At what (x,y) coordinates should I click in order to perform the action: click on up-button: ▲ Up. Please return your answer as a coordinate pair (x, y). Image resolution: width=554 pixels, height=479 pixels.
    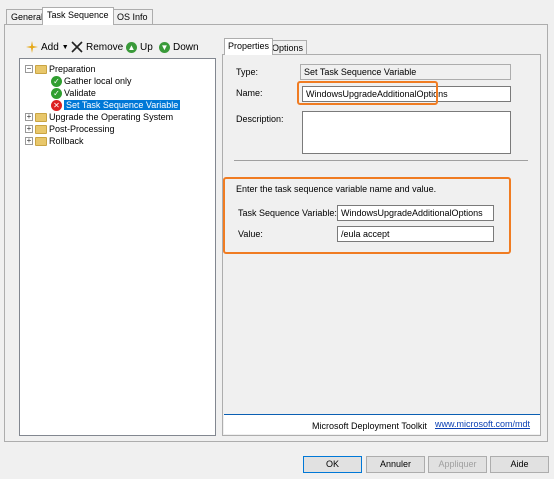
    Looking at the image, I should click on (139, 47).